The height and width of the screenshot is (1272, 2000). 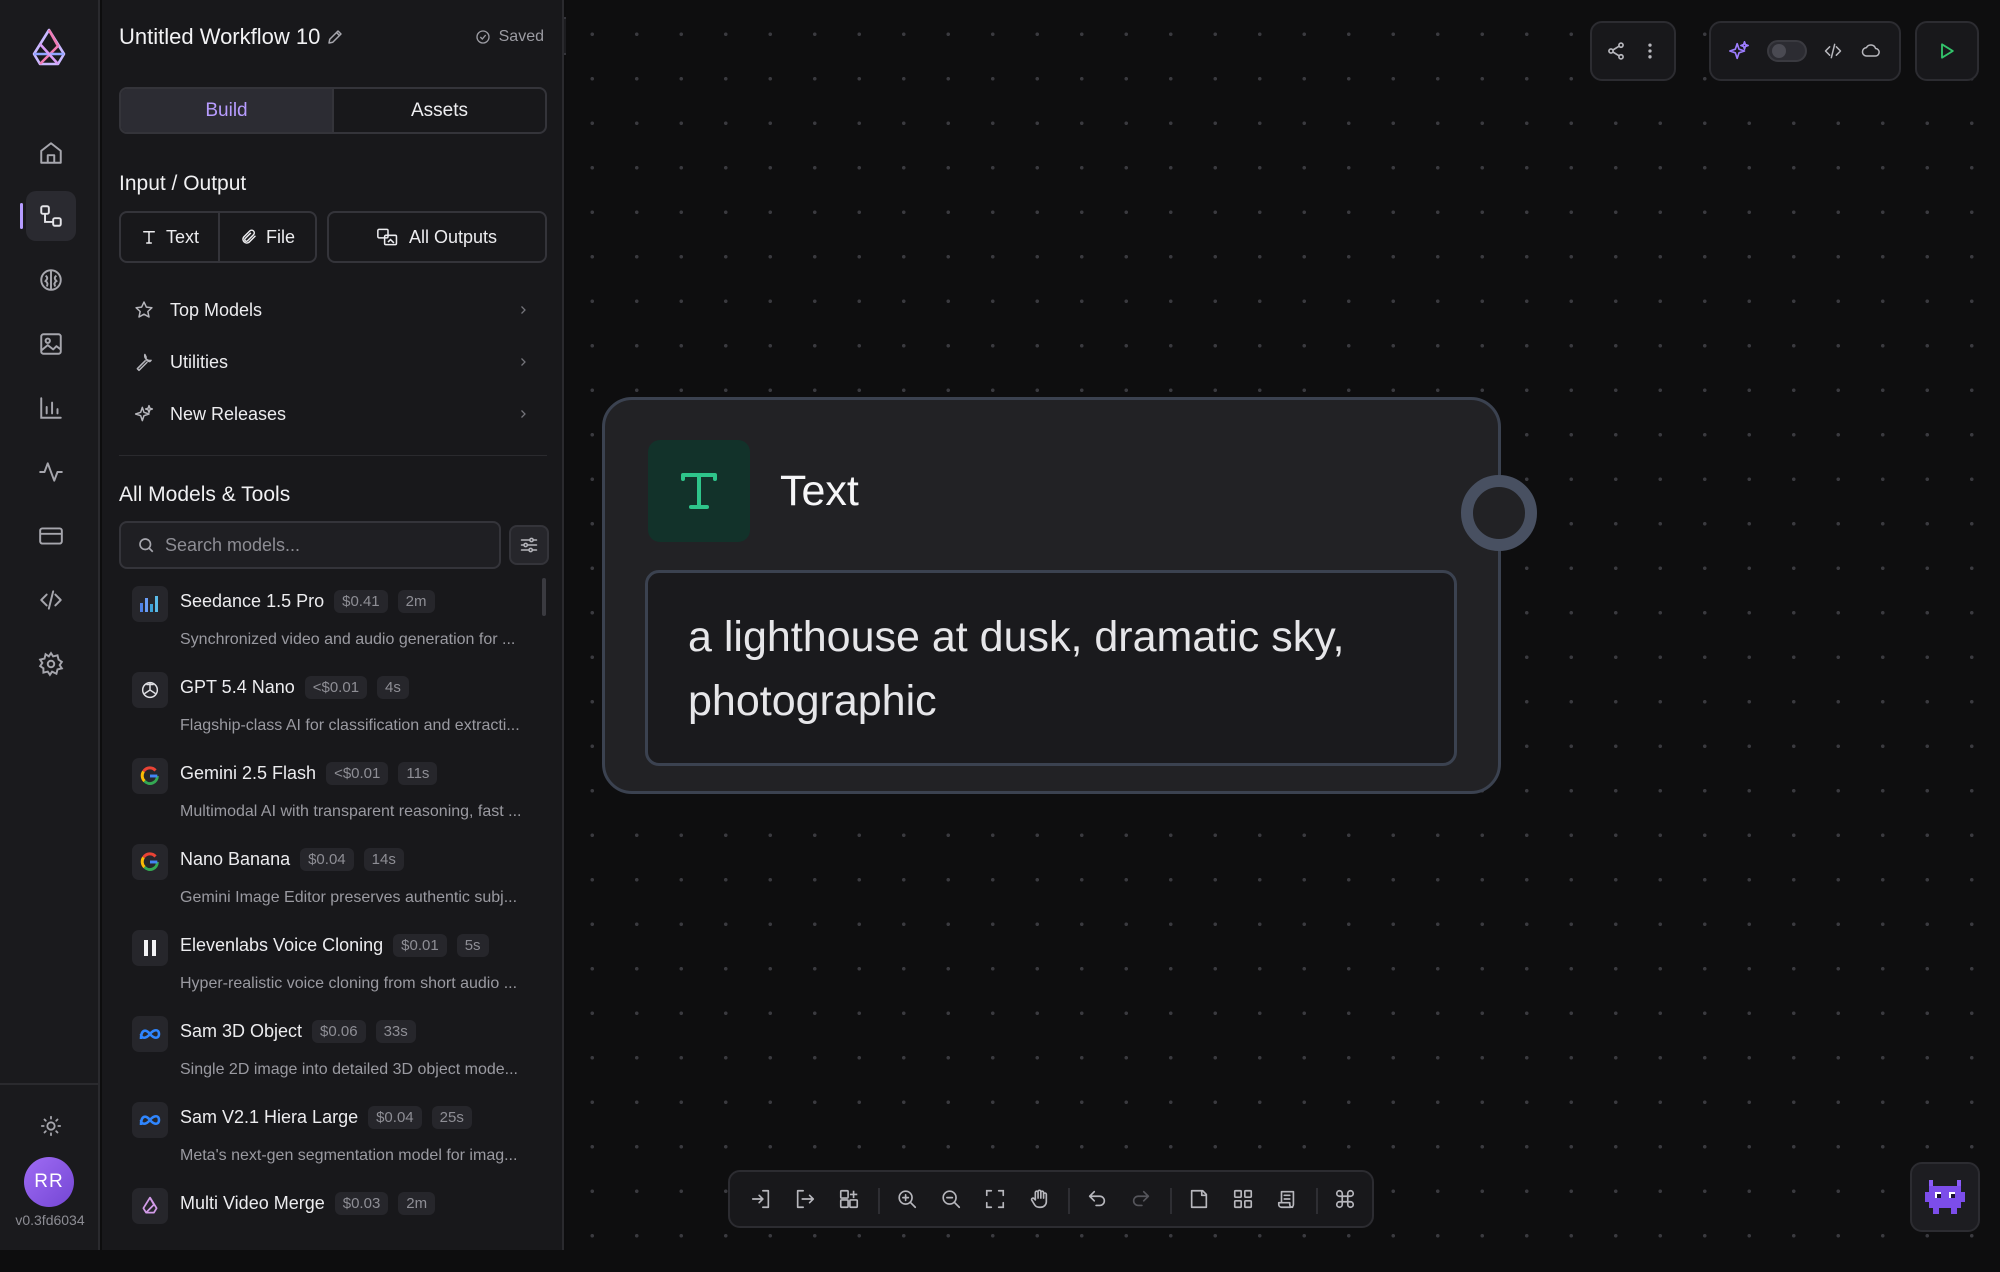 What do you see at coordinates (150, 776) in the screenshot?
I see `google-icon` at bounding box center [150, 776].